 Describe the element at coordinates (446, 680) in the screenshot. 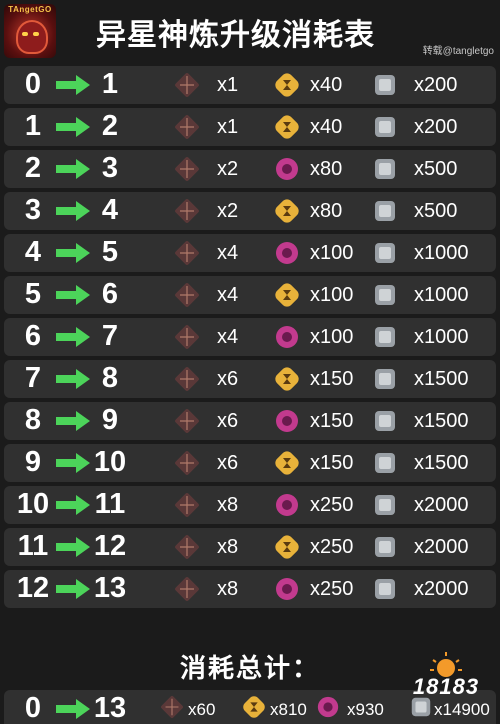

I see `watermark-logo: 18183` at that location.